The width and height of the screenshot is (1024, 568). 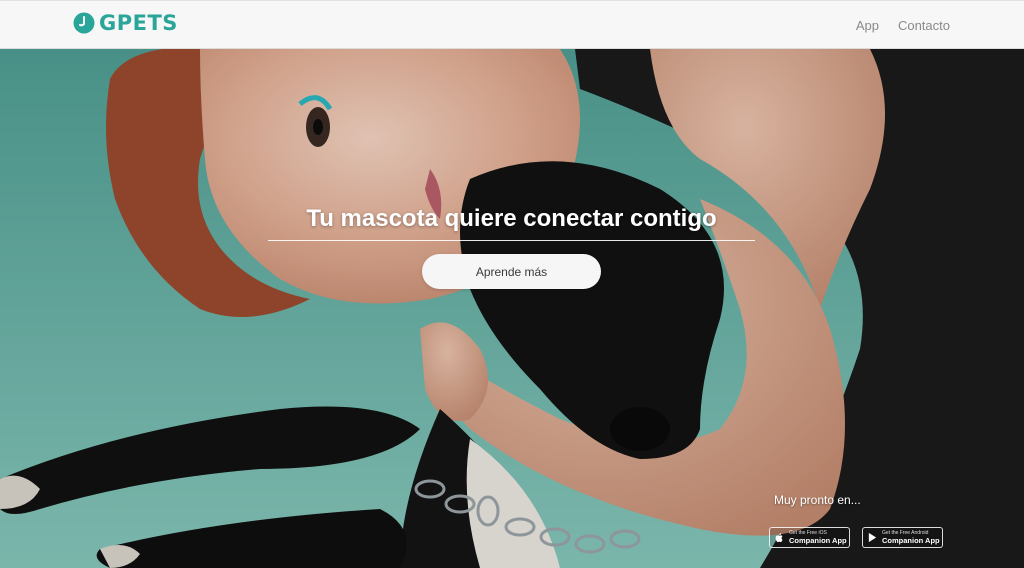 I want to click on android-badge-text: Get the Free Android Companion App, so click(x=911, y=537).